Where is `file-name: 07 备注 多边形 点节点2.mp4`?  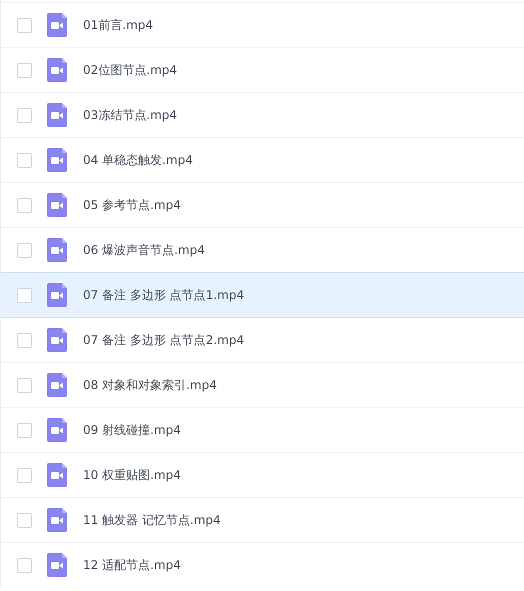 file-name: 07 备注 多边形 点节点2.mp4 is located at coordinates (163, 340).